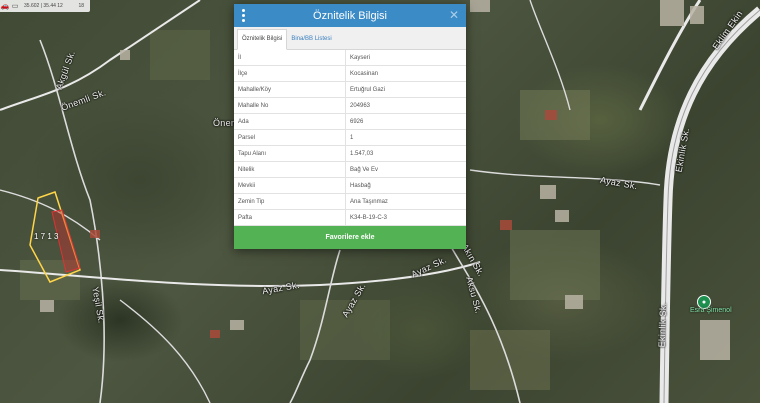 The height and width of the screenshot is (403, 760). Describe the element at coordinates (15, 6) in the screenshot. I see `layers-icon: ▭` at that location.